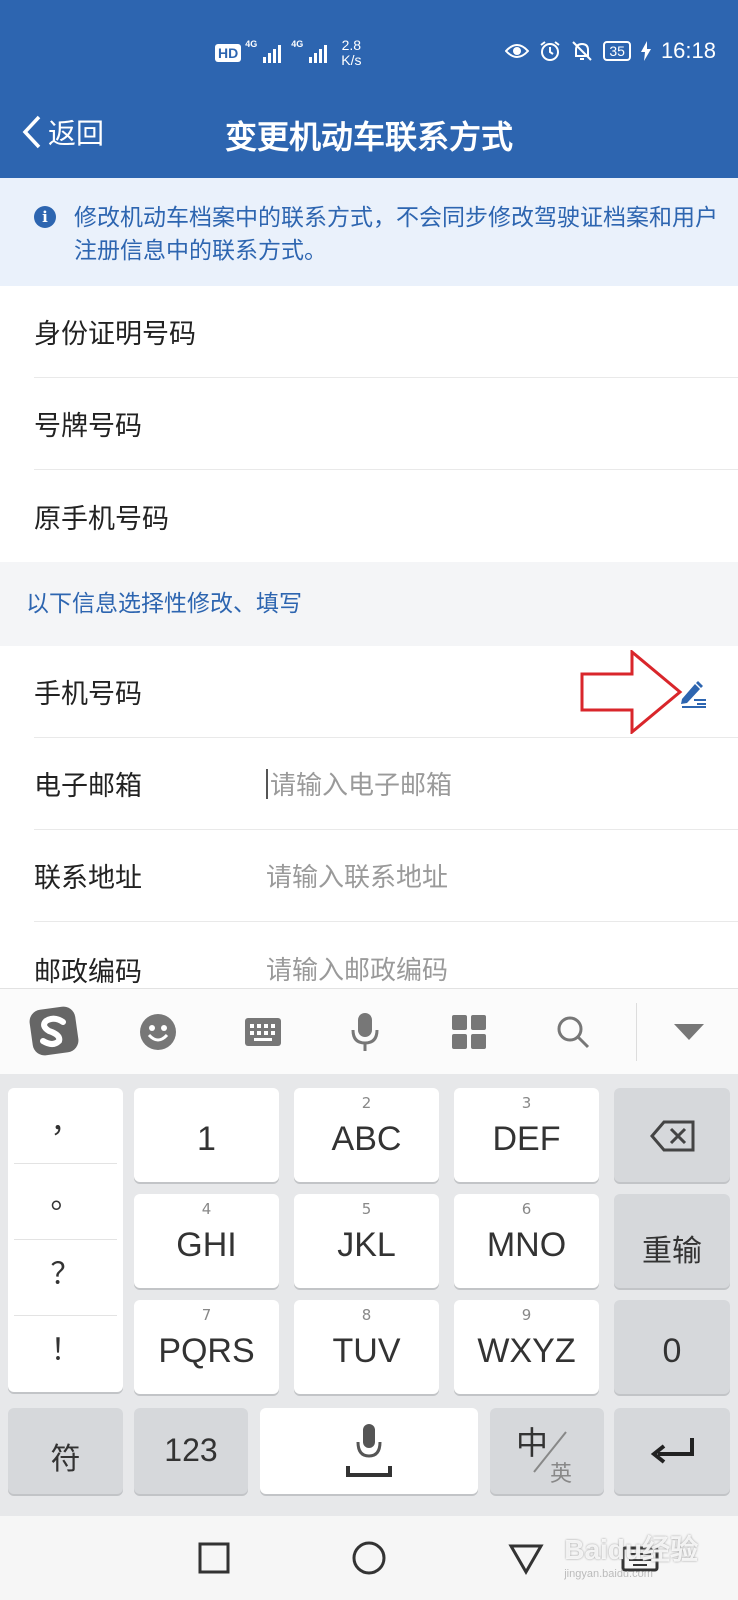 Image resolution: width=738 pixels, height=1600 pixels. Describe the element at coordinates (88, 426) in the screenshot. I see `field-label: 号牌号码` at that location.